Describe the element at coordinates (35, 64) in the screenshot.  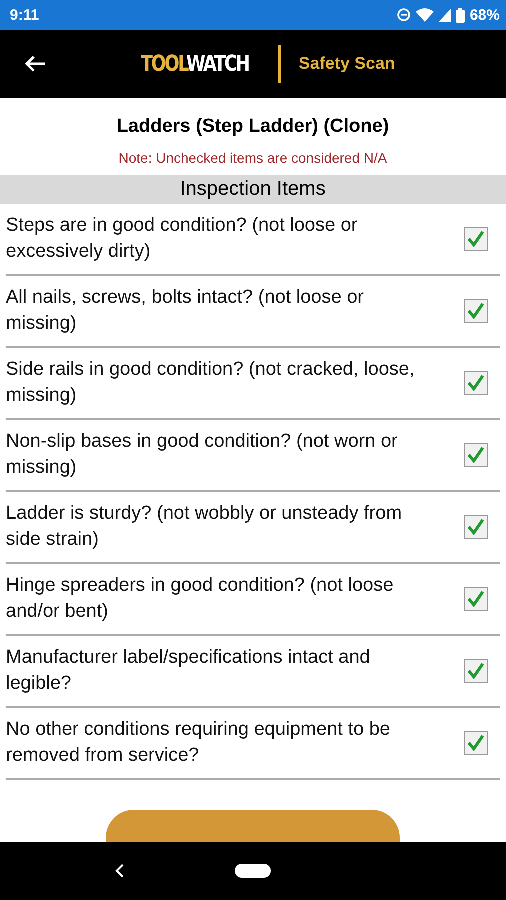
I see `back-arrow-icon` at that location.